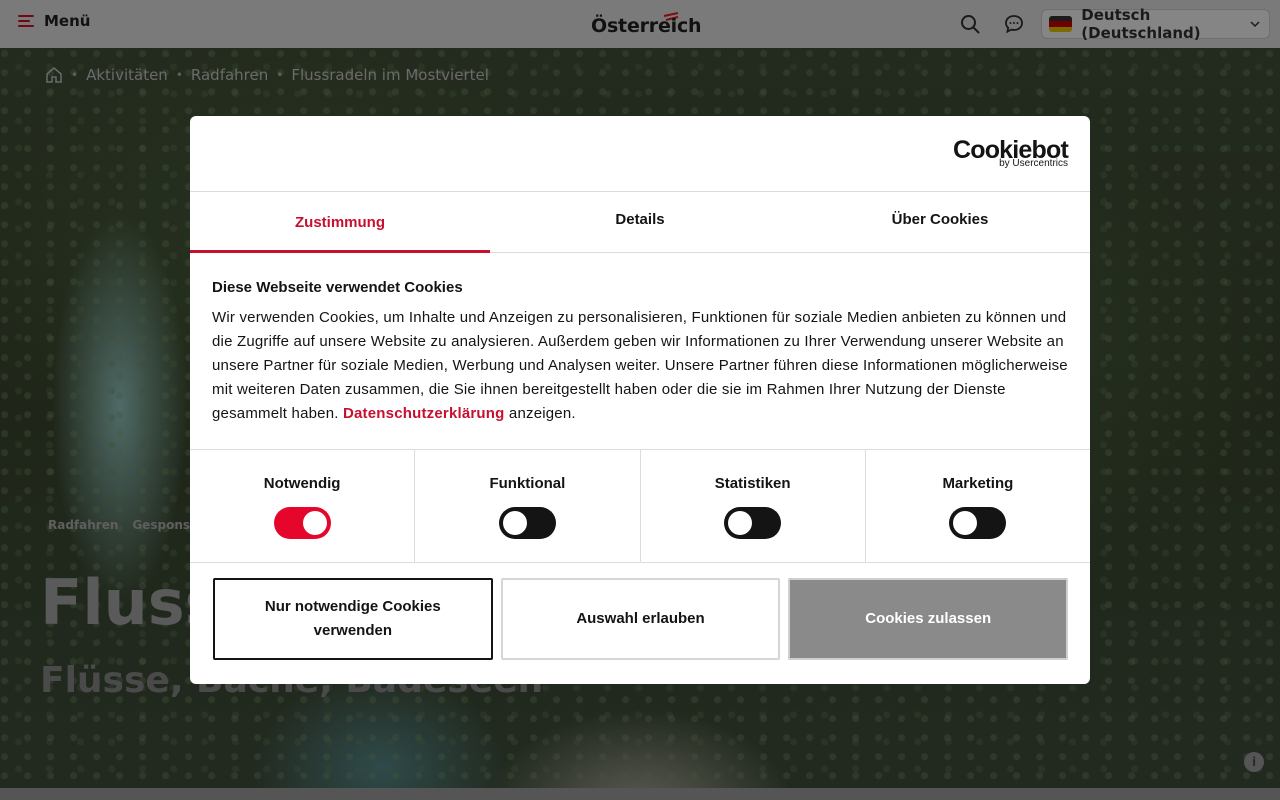 The image size is (1280, 800). I want to click on allow-selection-button: Auswahl erlauben, so click(640, 619).